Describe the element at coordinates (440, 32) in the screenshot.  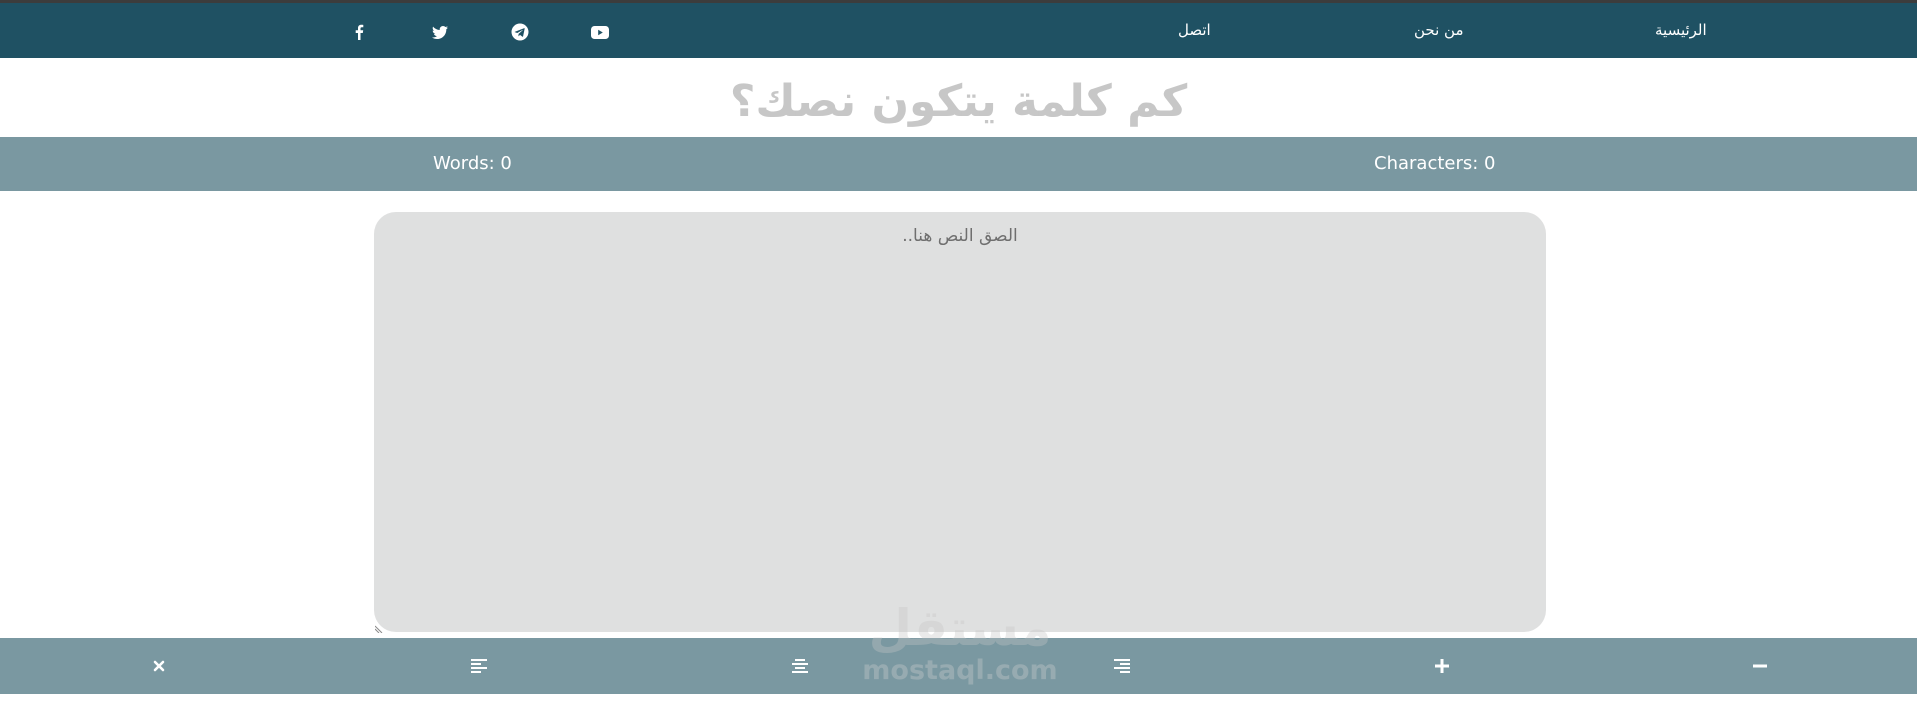
I see `twitter-icon` at that location.